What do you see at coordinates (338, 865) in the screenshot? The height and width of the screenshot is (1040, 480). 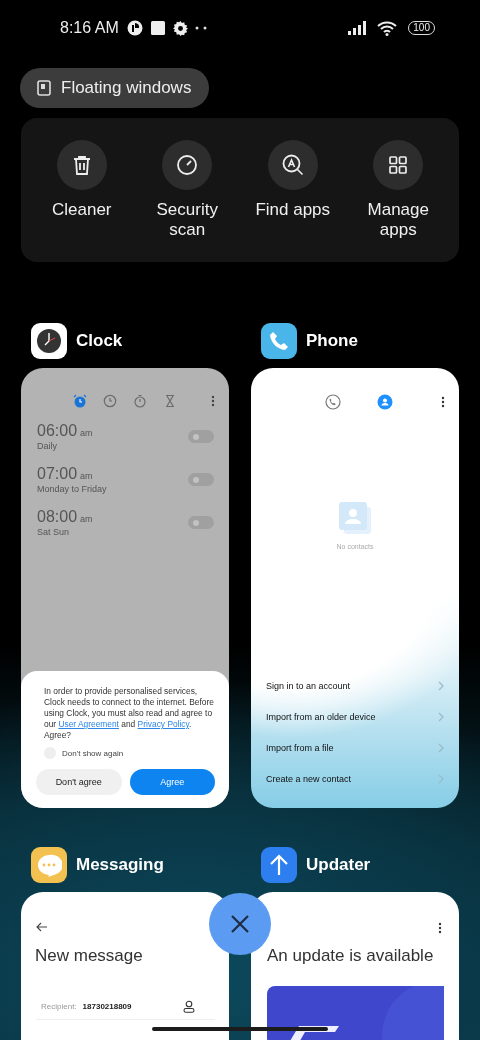 I see `app-name: Updater` at bounding box center [338, 865].